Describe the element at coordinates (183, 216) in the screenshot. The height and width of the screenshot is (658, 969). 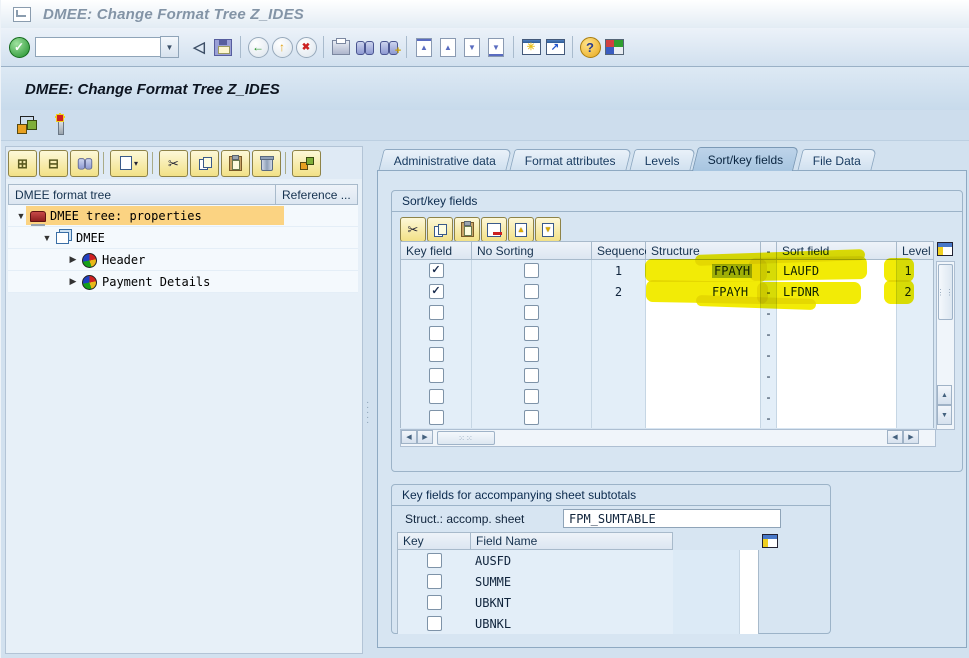
I see `tree-node-properties: ▼ DMEE tree: properties` at that location.